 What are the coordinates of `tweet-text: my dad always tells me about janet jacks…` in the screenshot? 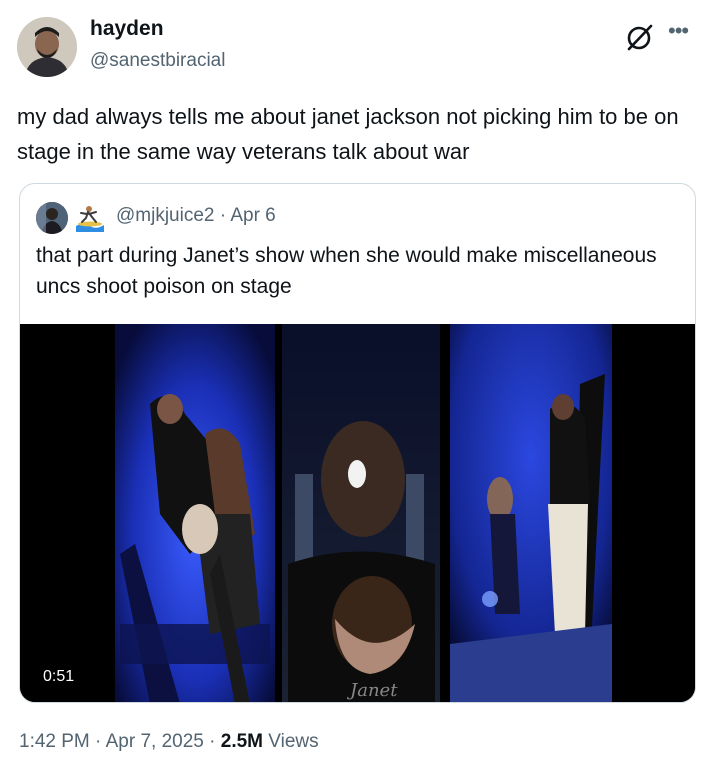 It's located at (348, 134).